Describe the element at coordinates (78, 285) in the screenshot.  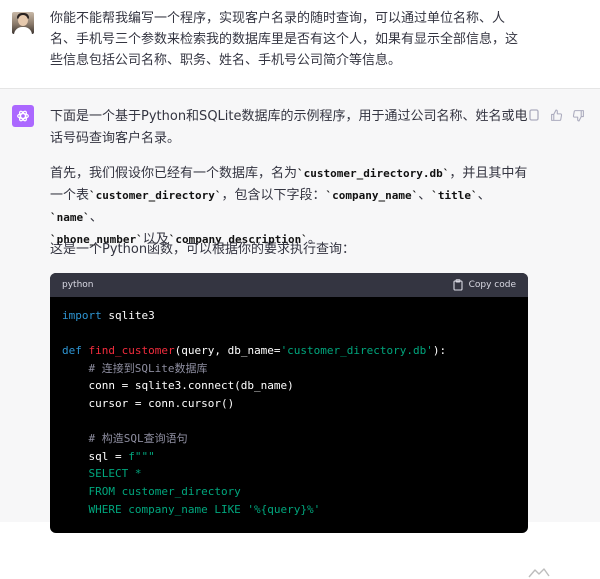
I see `code-language-label: python` at that location.